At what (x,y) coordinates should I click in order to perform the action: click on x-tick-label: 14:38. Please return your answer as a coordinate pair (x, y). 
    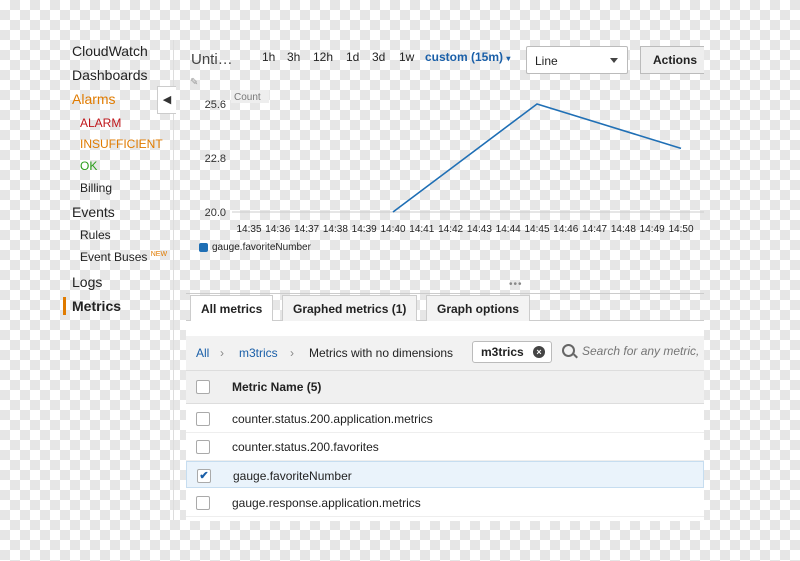
    Looking at the image, I should click on (335, 229).